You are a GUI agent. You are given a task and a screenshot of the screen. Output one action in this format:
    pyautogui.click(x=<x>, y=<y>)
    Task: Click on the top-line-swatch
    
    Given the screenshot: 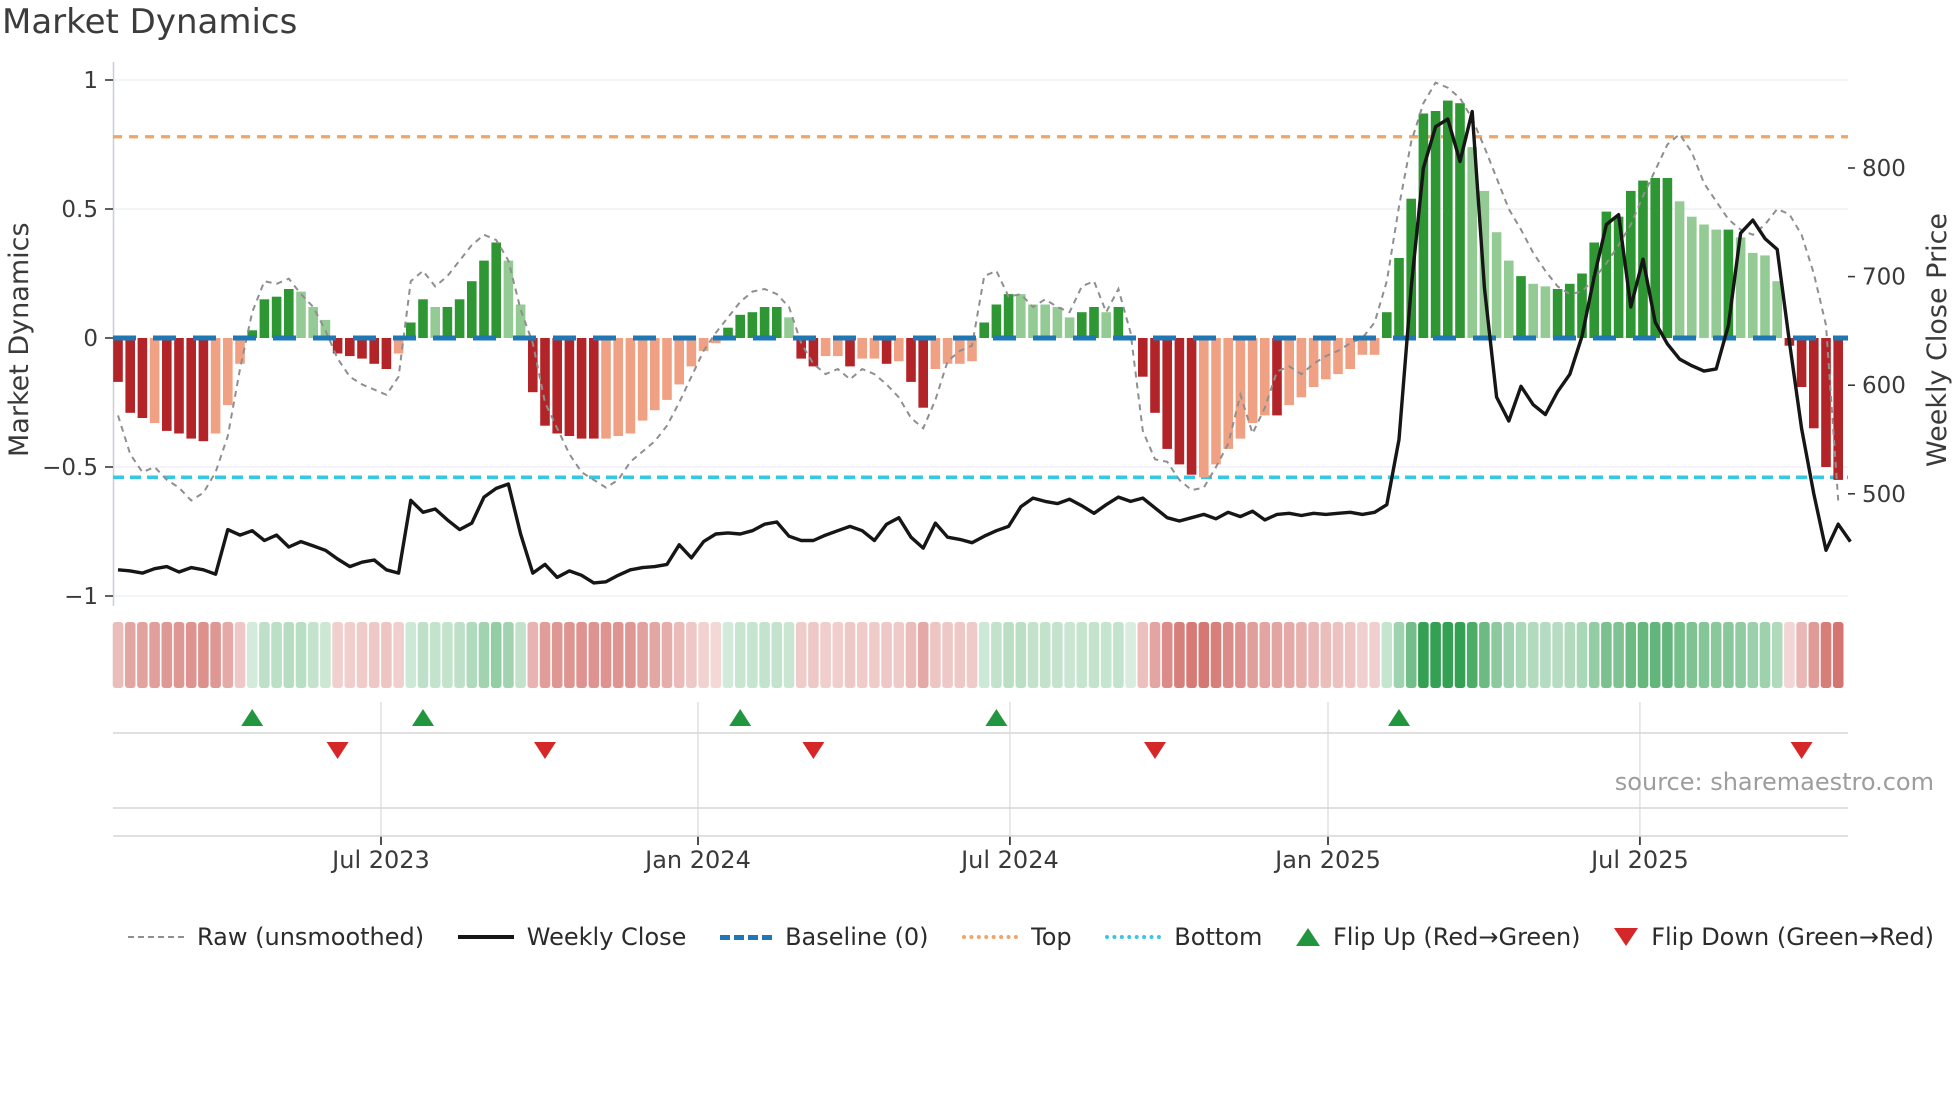 What is the action you would take?
    pyautogui.click(x=990, y=937)
    